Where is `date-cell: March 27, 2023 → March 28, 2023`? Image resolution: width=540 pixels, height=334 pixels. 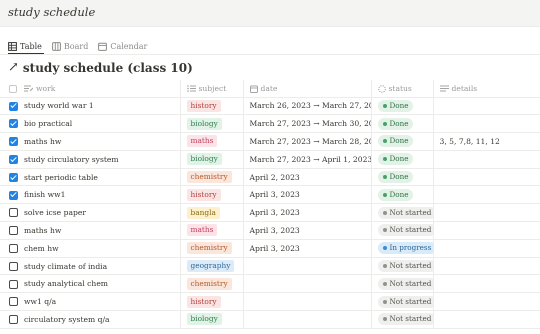 date-cell: March 27, 2023 → March 28, 2023 is located at coordinates (307, 141).